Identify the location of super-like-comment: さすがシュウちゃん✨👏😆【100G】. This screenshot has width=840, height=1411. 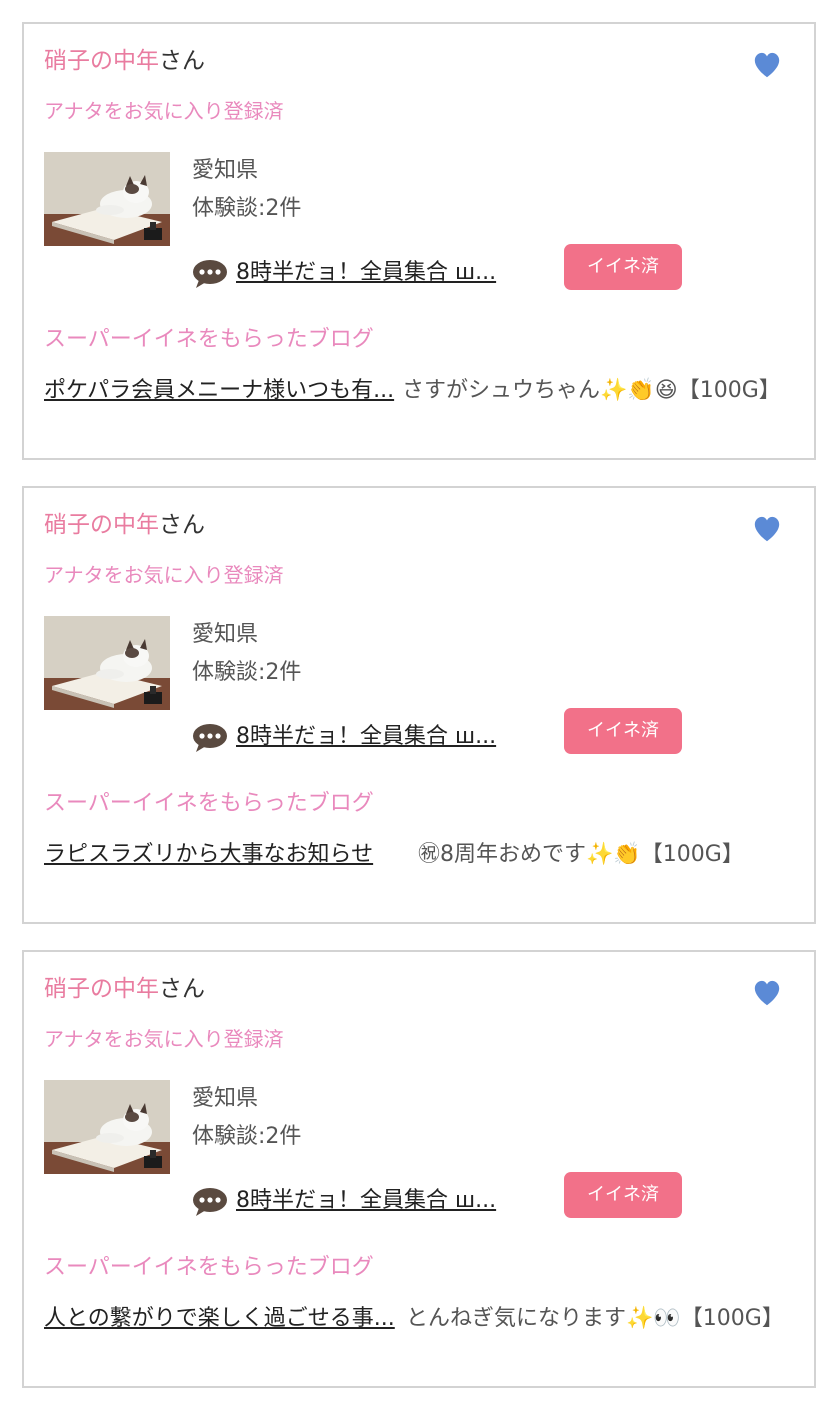
(591, 390).